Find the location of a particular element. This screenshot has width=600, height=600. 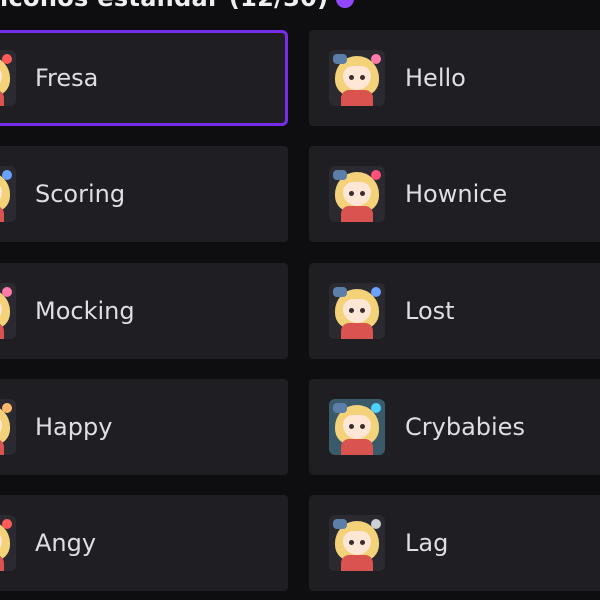

emote-angy-icon is located at coordinates (8, 543).